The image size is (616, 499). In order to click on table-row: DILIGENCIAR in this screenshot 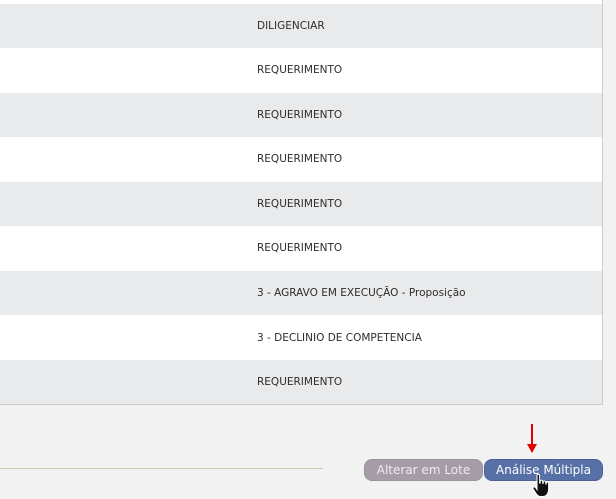, I will do `click(301, 26)`.